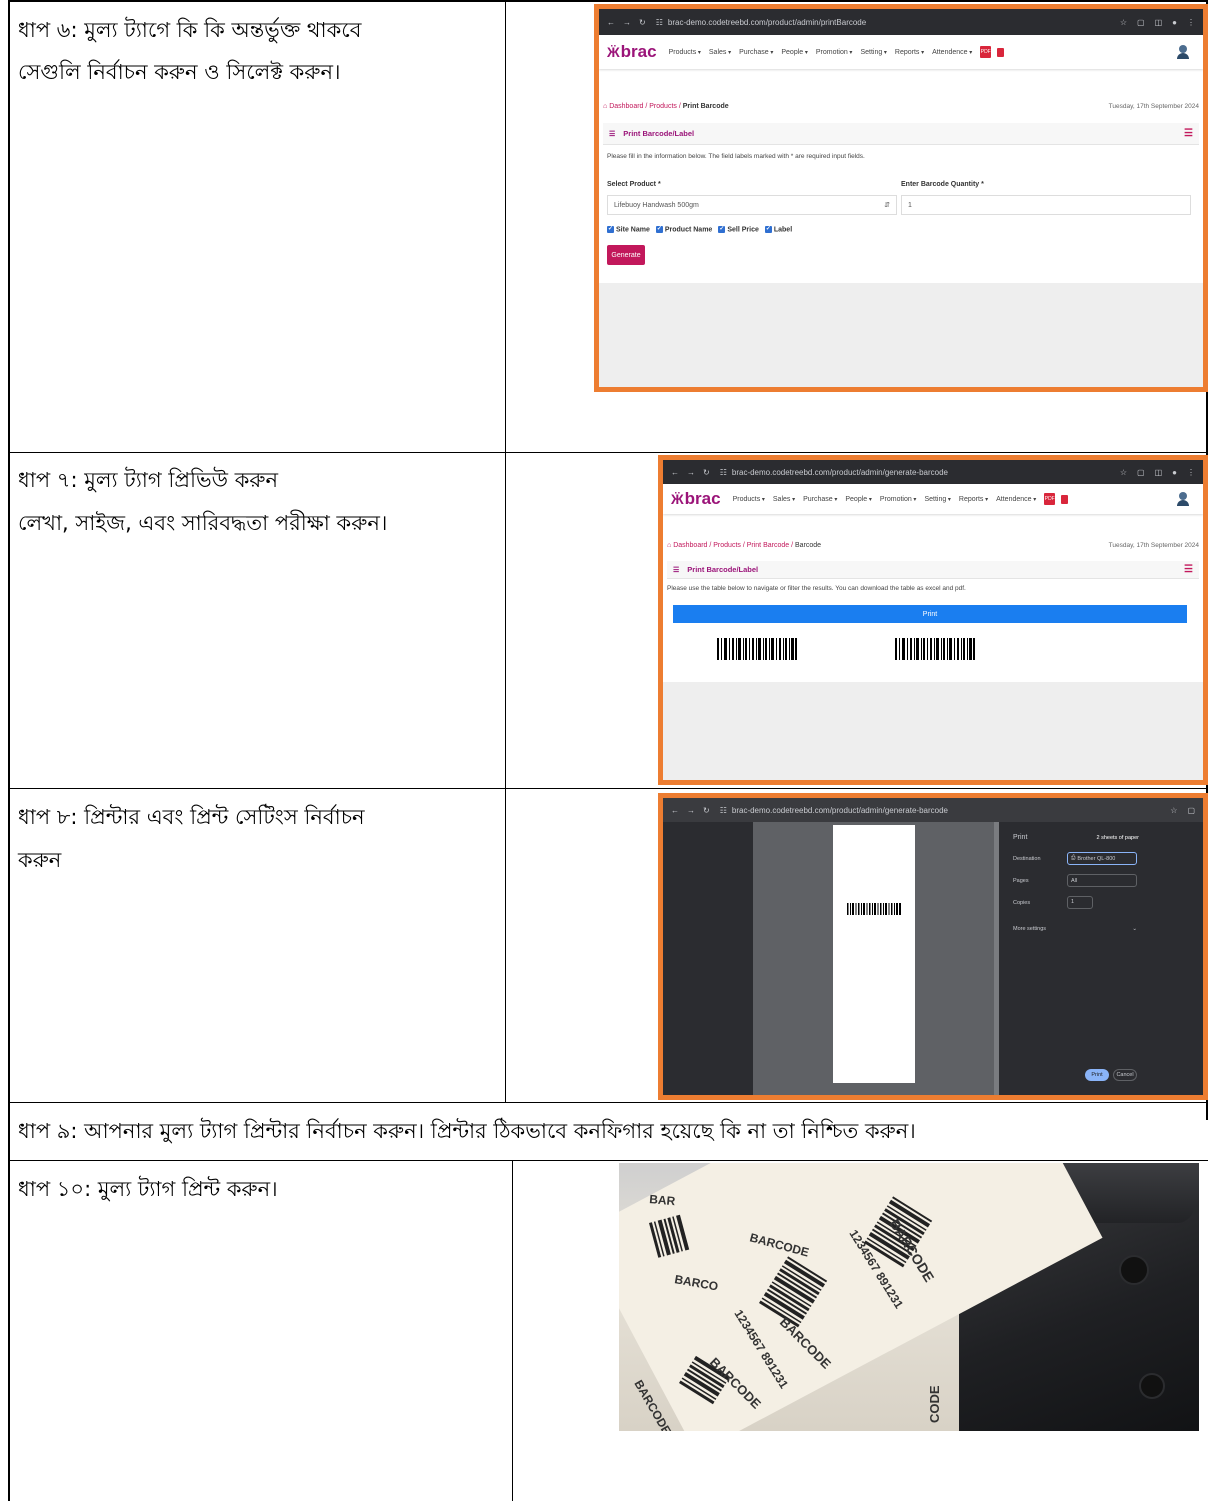 The image size is (1208, 1501). Describe the element at coordinates (887, 205) in the screenshot. I see `select-arrows-icon: ⇵` at that location.